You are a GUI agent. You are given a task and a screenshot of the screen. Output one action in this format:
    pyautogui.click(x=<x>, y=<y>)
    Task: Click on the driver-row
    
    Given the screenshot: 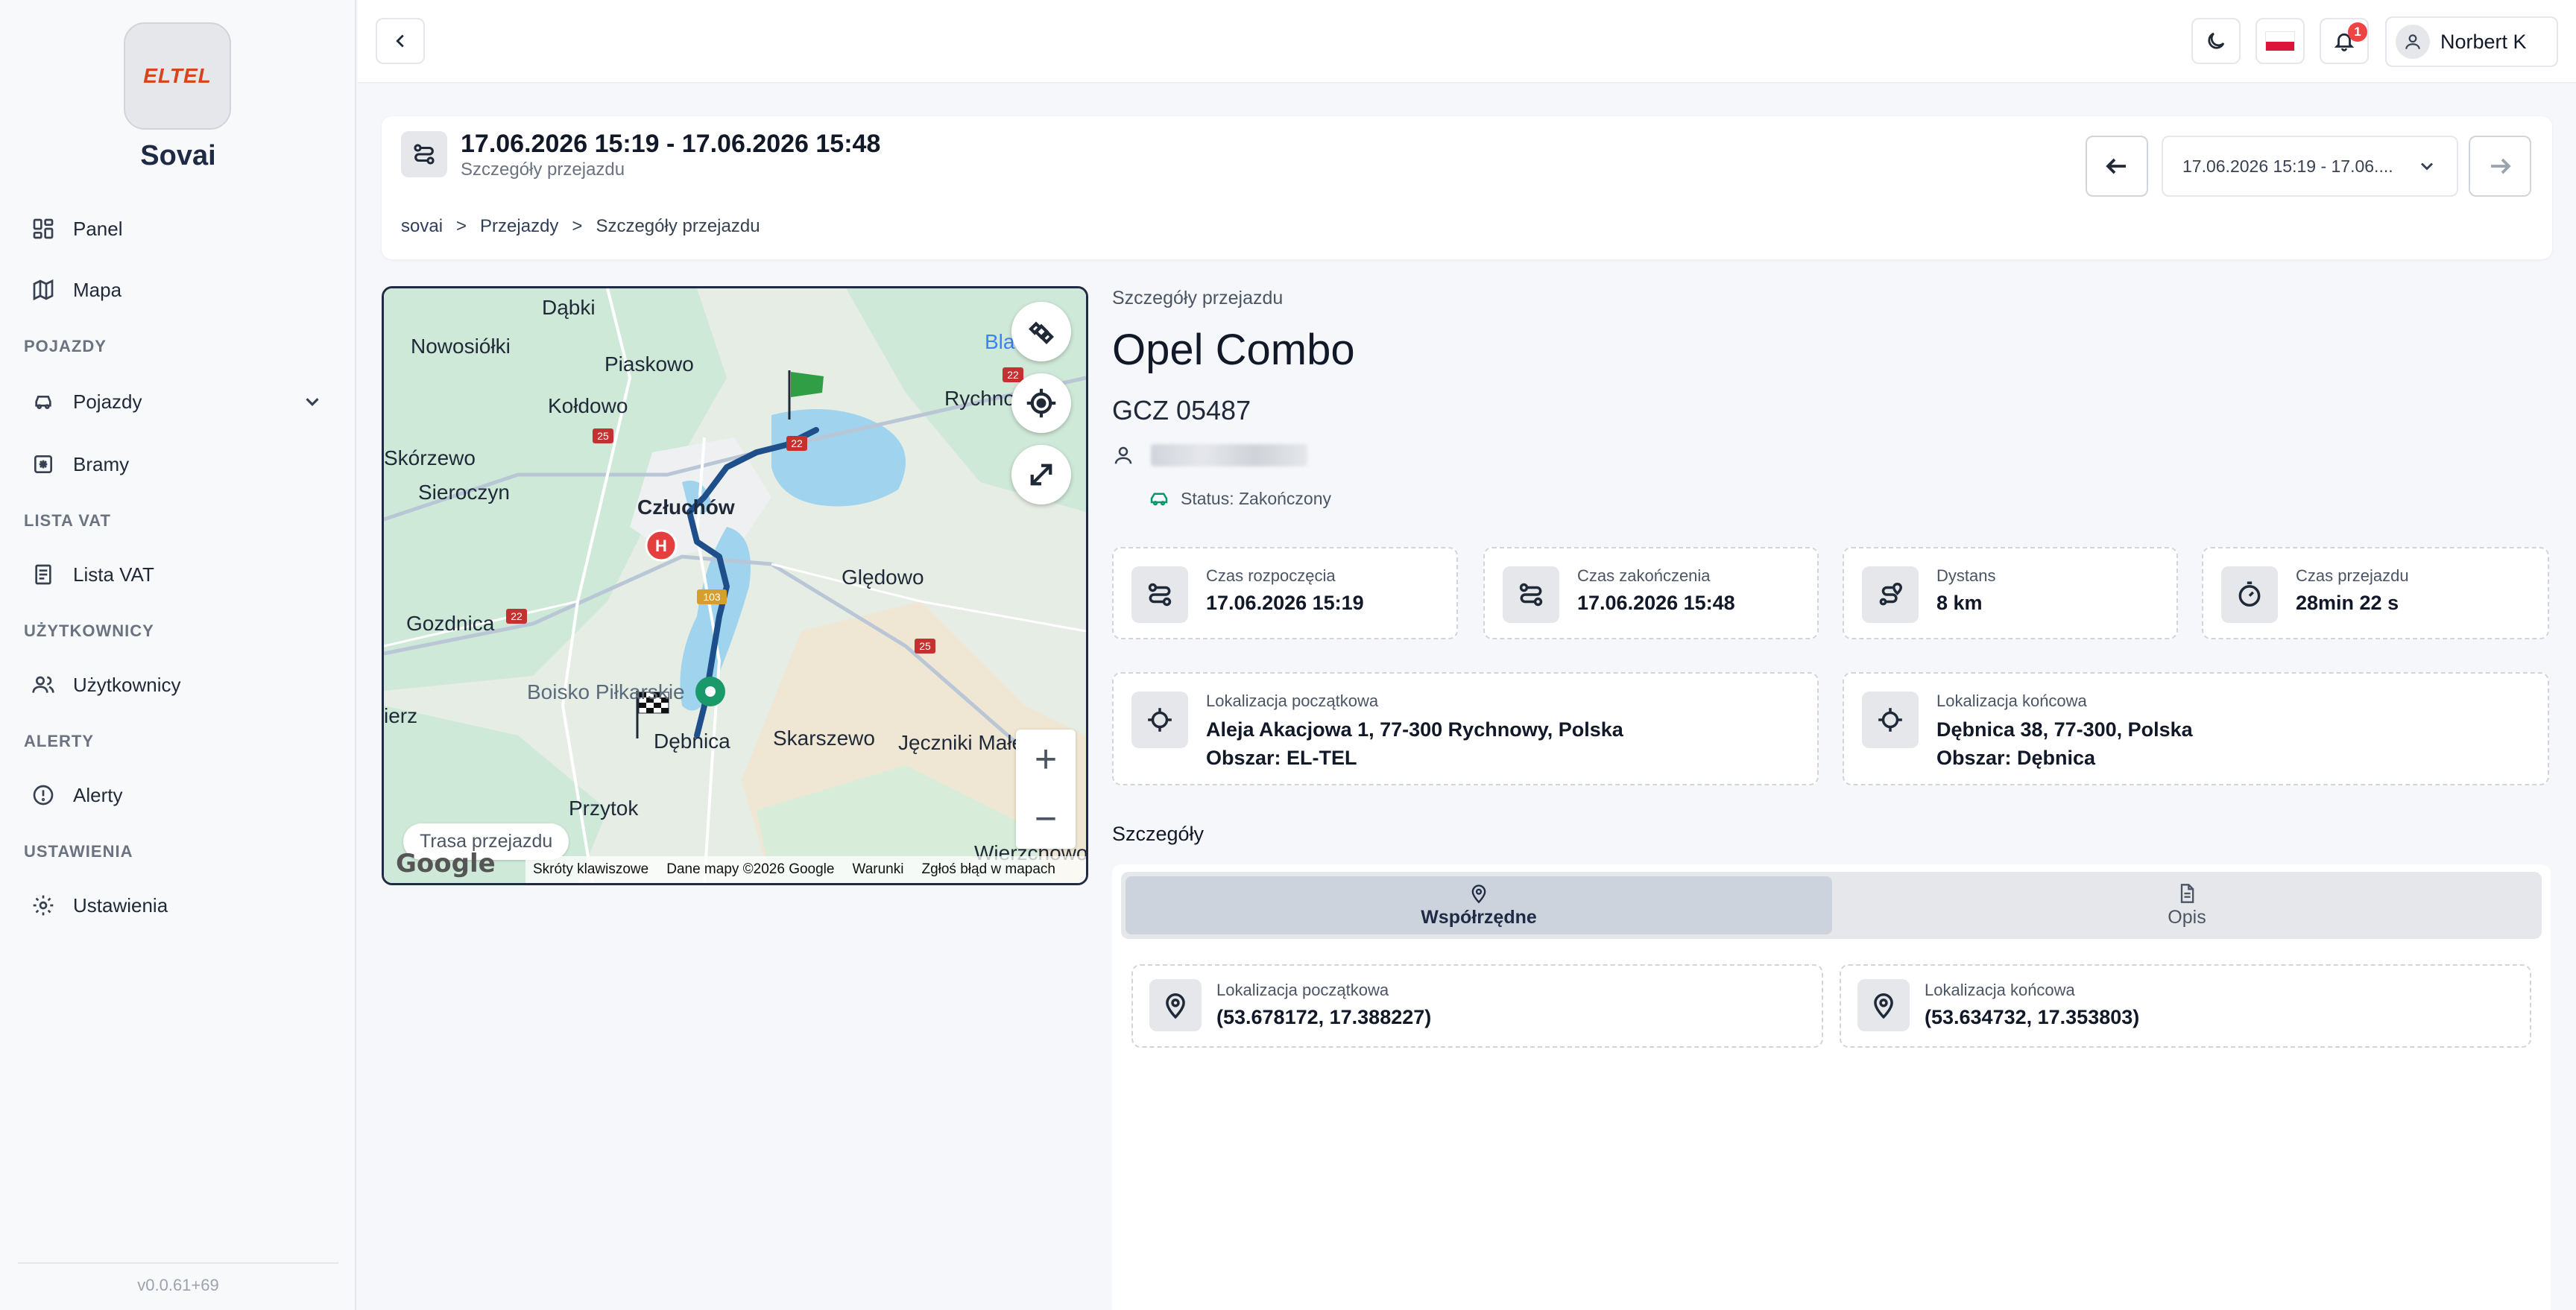 What is the action you would take?
    pyautogui.click(x=1209, y=455)
    